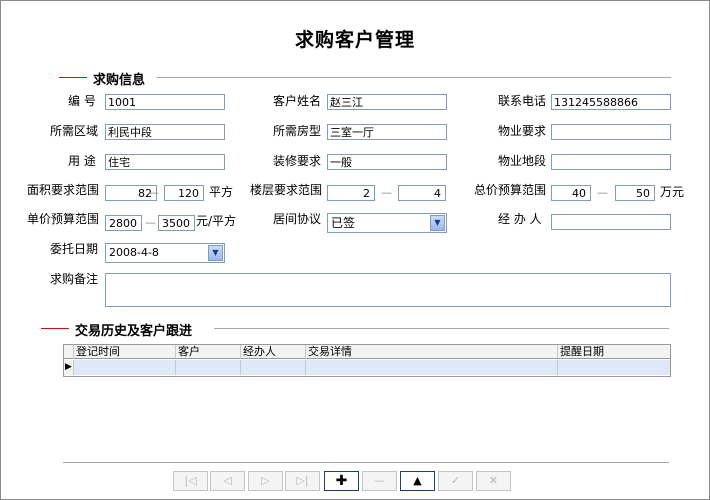 This screenshot has height=500, width=710. I want to click on label-agreement: 居间协议, so click(297, 219).